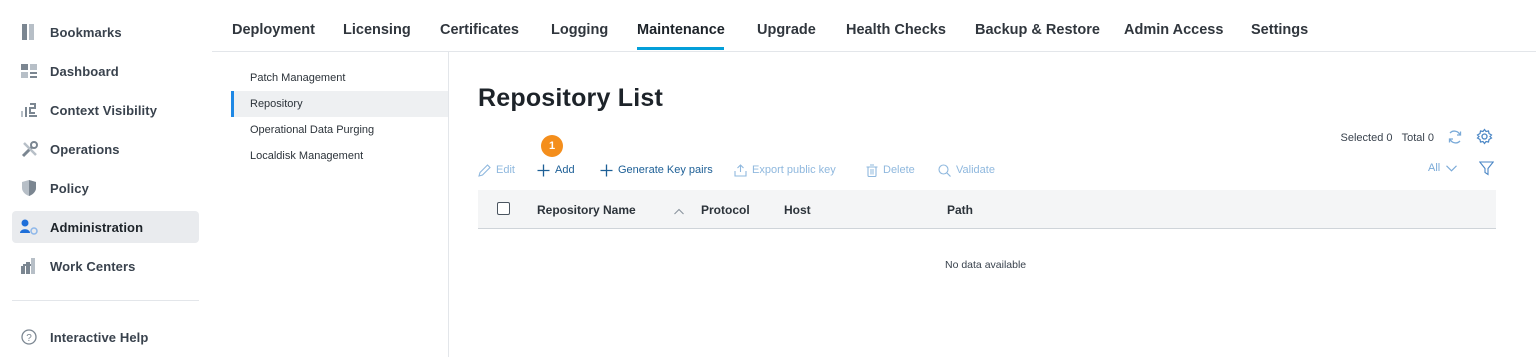 This screenshot has width=1536, height=357. Describe the element at coordinates (1434, 168) in the screenshot. I see `filter-value: All` at that location.